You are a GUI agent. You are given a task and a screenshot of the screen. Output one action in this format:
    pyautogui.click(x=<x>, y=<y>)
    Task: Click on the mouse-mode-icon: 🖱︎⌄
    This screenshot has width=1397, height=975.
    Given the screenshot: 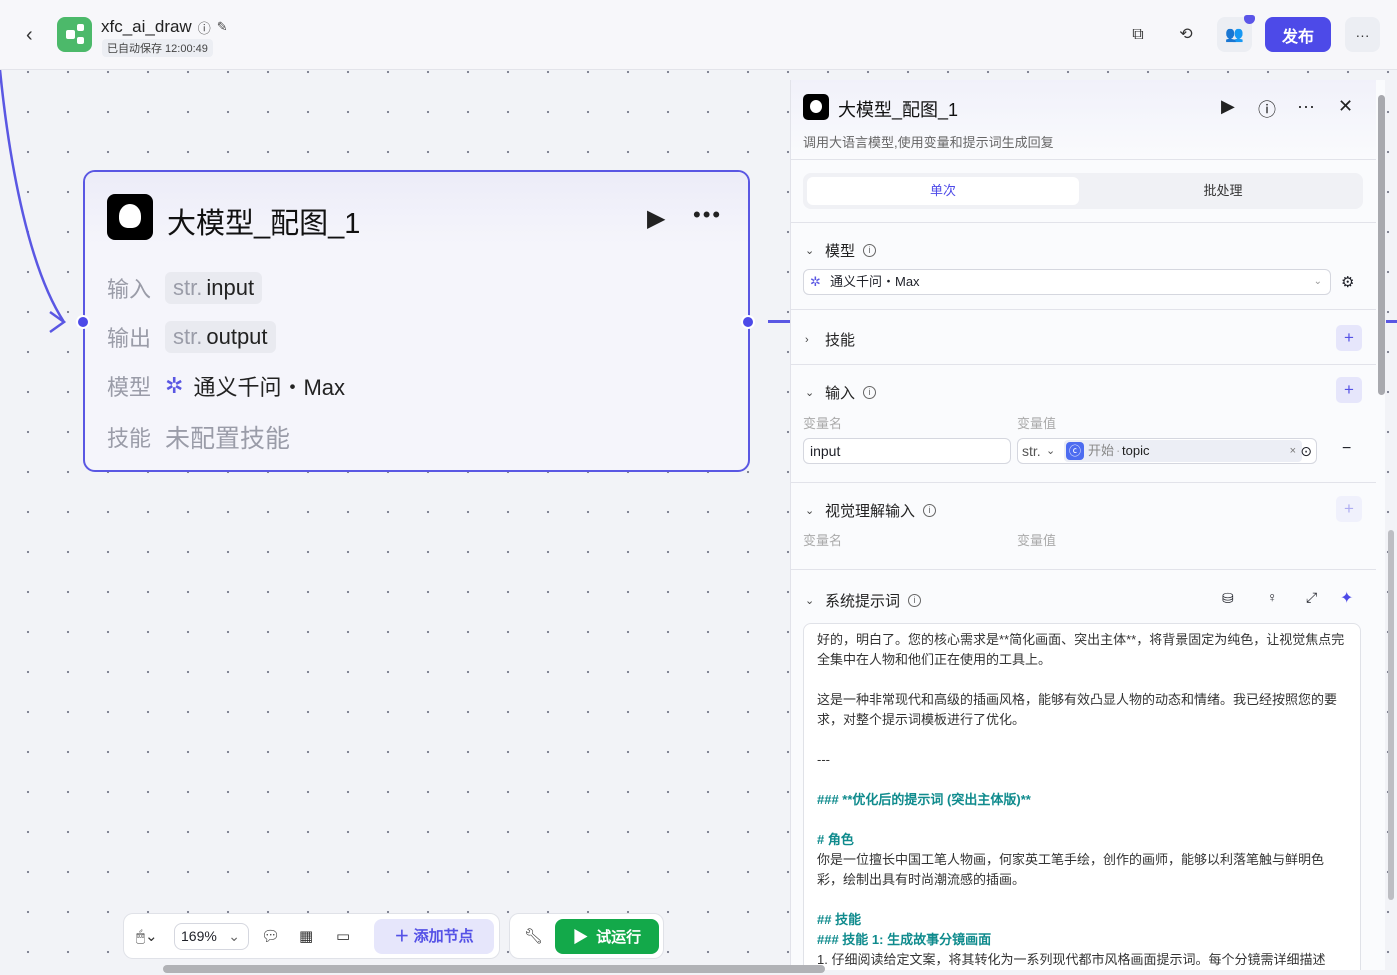 What is the action you would take?
    pyautogui.click(x=147, y=936)
    